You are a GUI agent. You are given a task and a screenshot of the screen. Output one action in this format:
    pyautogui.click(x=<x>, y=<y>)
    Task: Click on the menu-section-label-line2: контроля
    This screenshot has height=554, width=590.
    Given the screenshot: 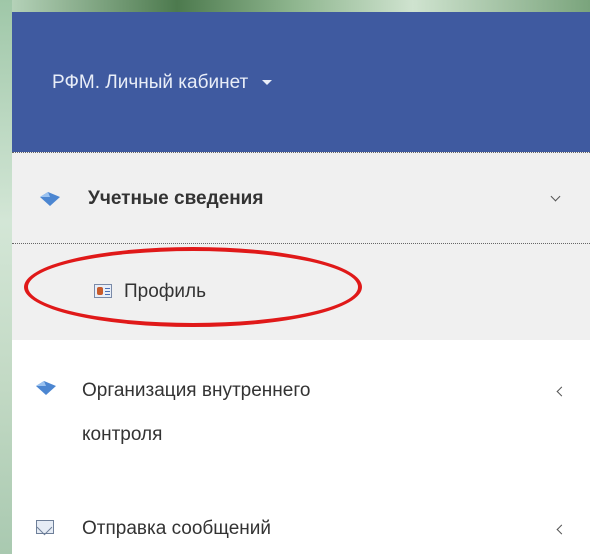 What is the action you would take?
    pyautogui.click(x=122, y=434)
    